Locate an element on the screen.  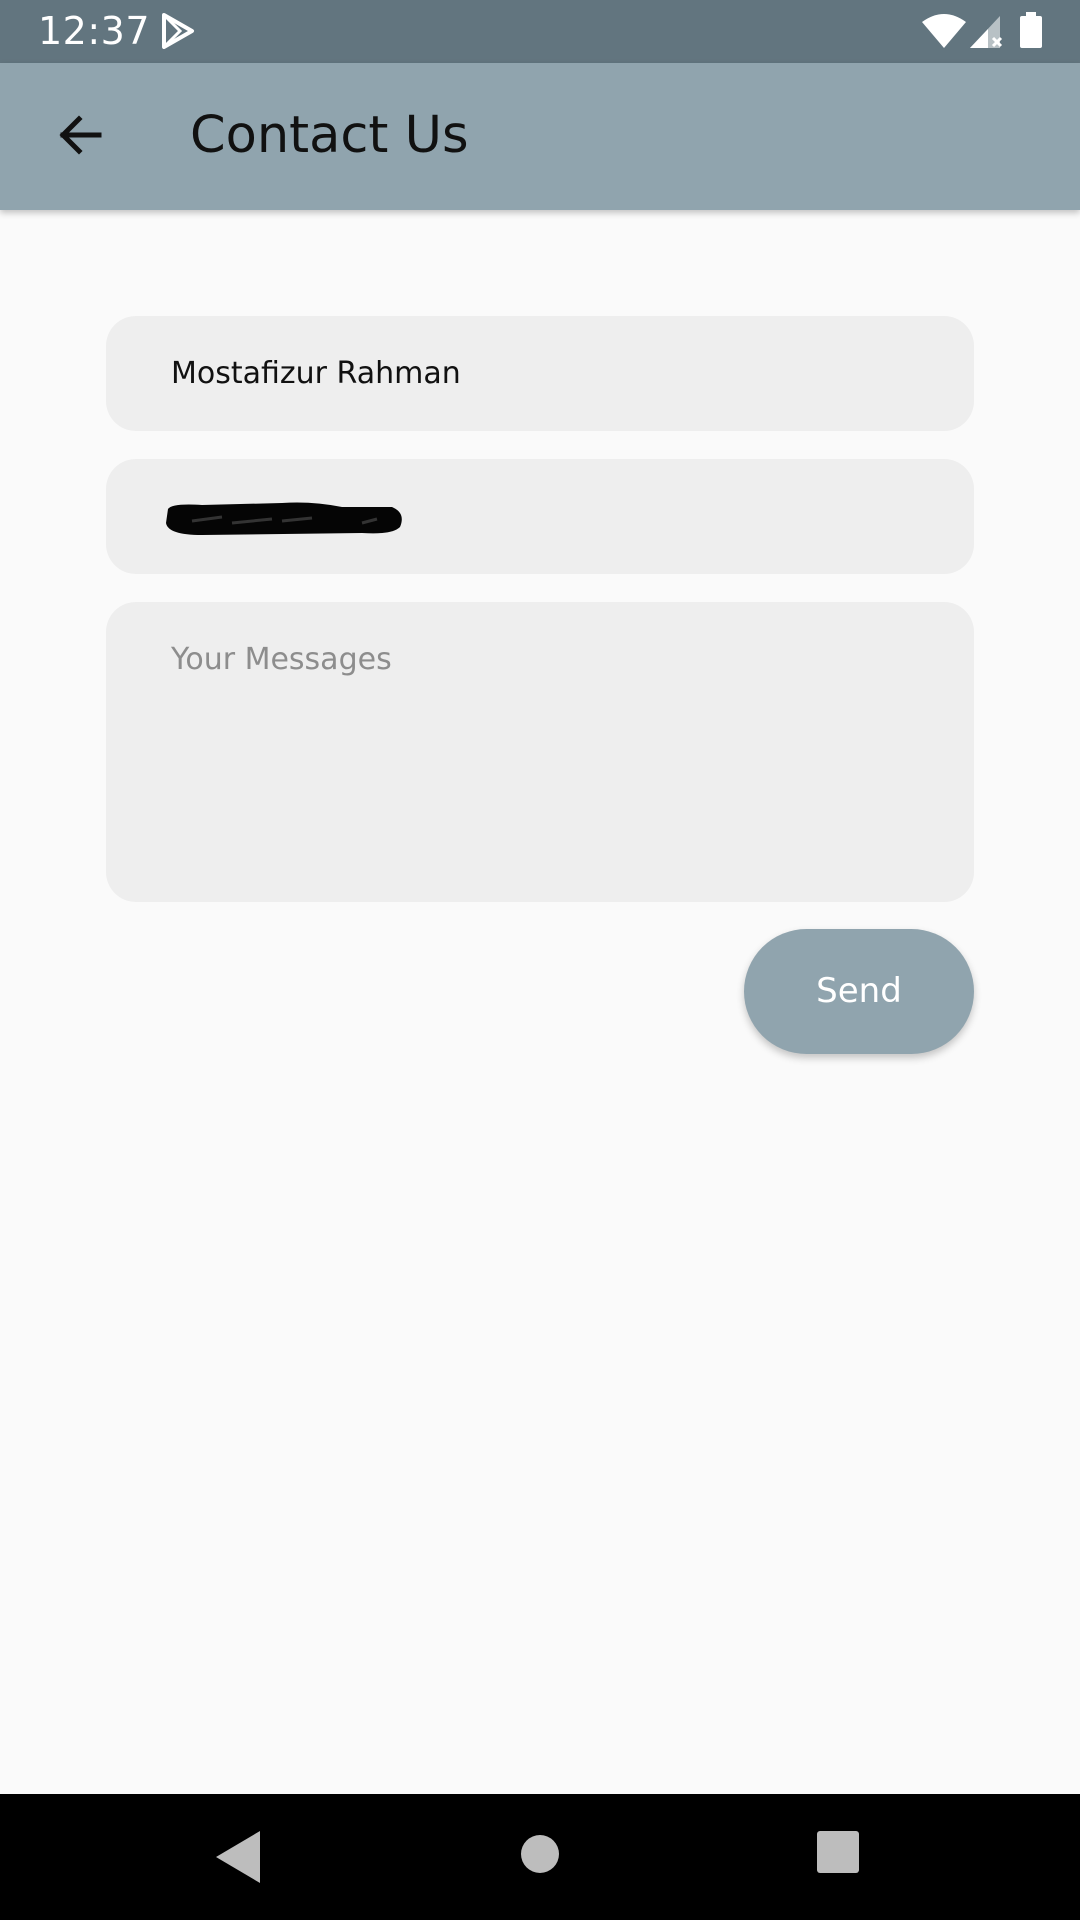
name-value: Mostafizur Rahman is located at coordinates (316, 373).